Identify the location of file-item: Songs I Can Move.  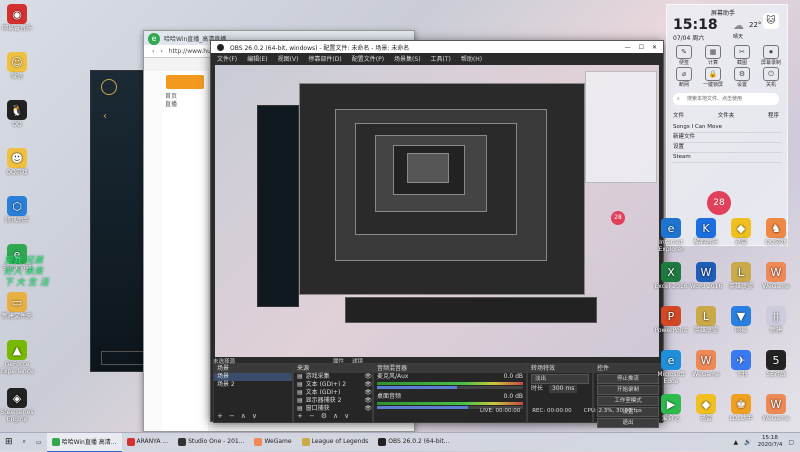
(727, 128).